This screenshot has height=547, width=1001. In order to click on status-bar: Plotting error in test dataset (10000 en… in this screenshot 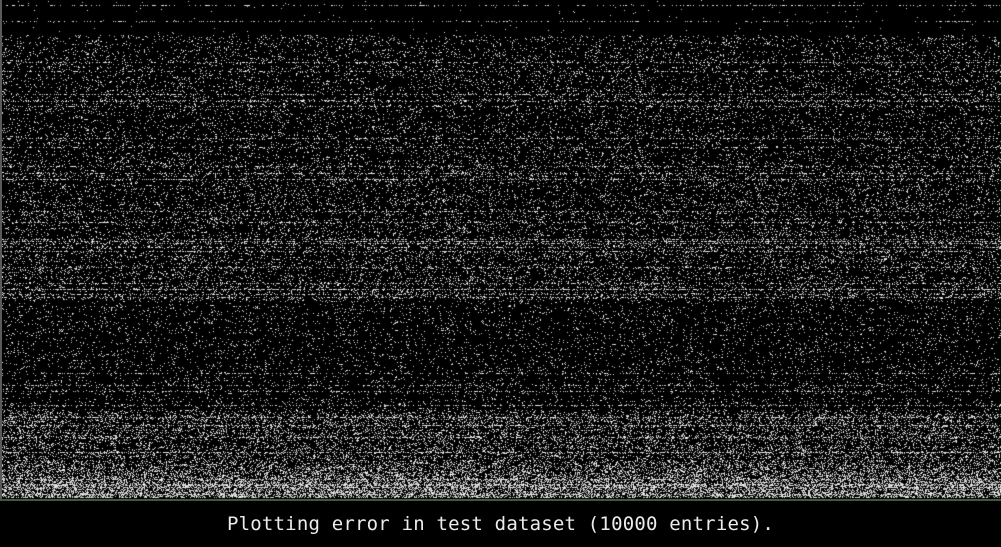, I will do `click(500, 524)`.